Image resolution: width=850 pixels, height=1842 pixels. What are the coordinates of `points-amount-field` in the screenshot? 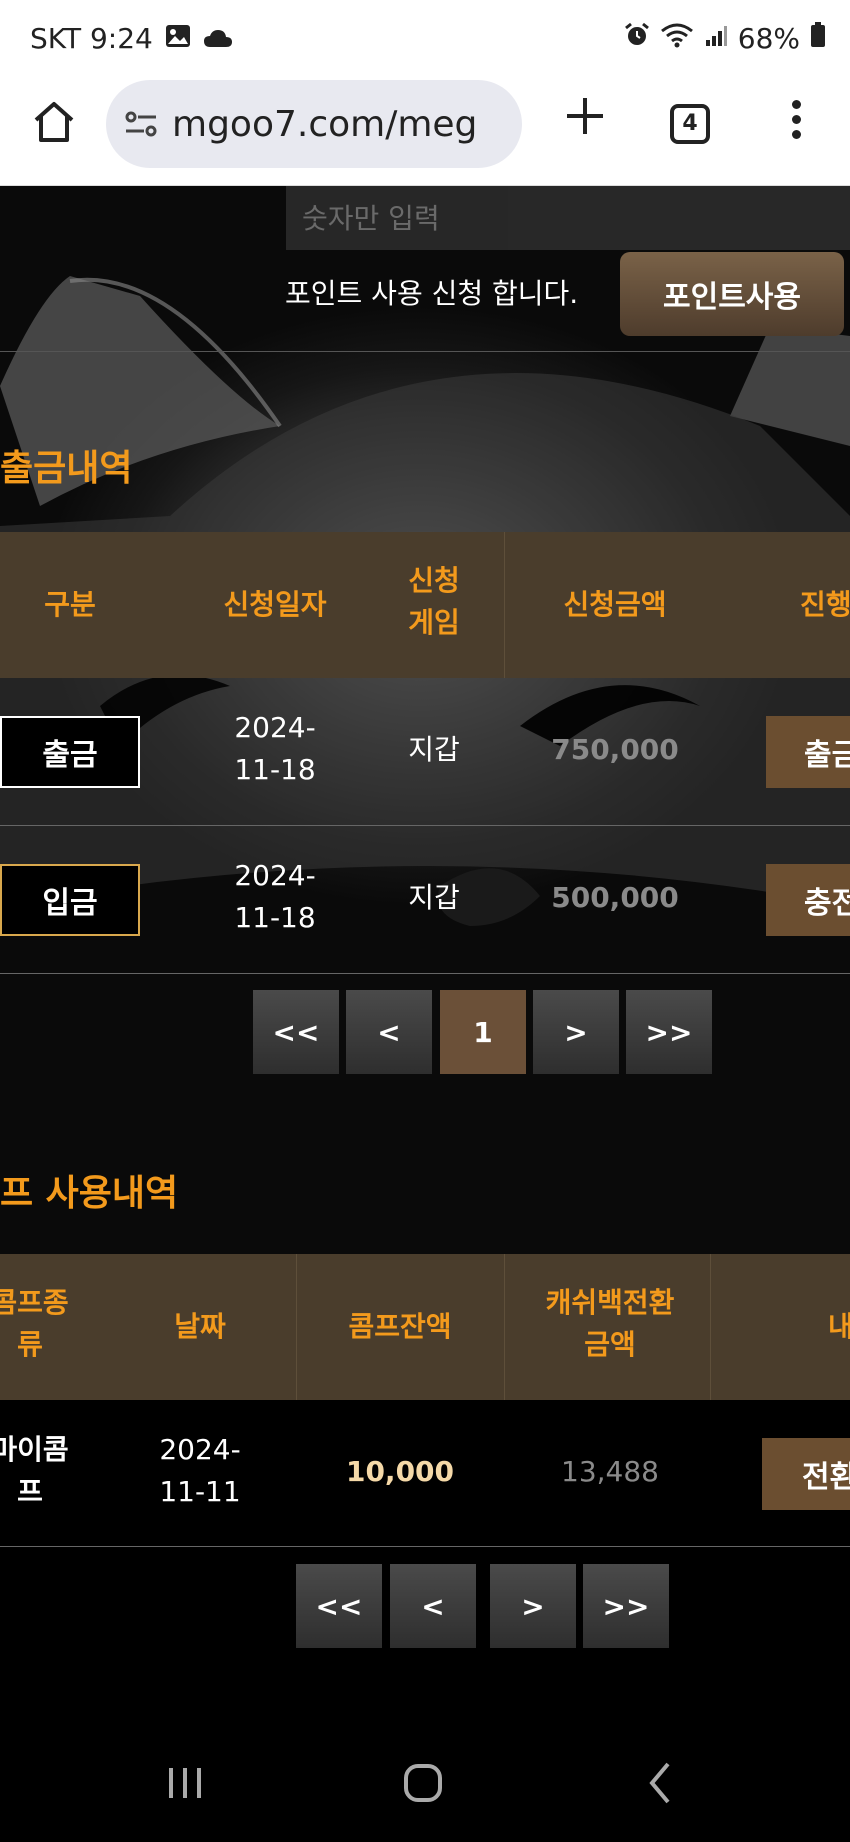 It's located at (568, 218).